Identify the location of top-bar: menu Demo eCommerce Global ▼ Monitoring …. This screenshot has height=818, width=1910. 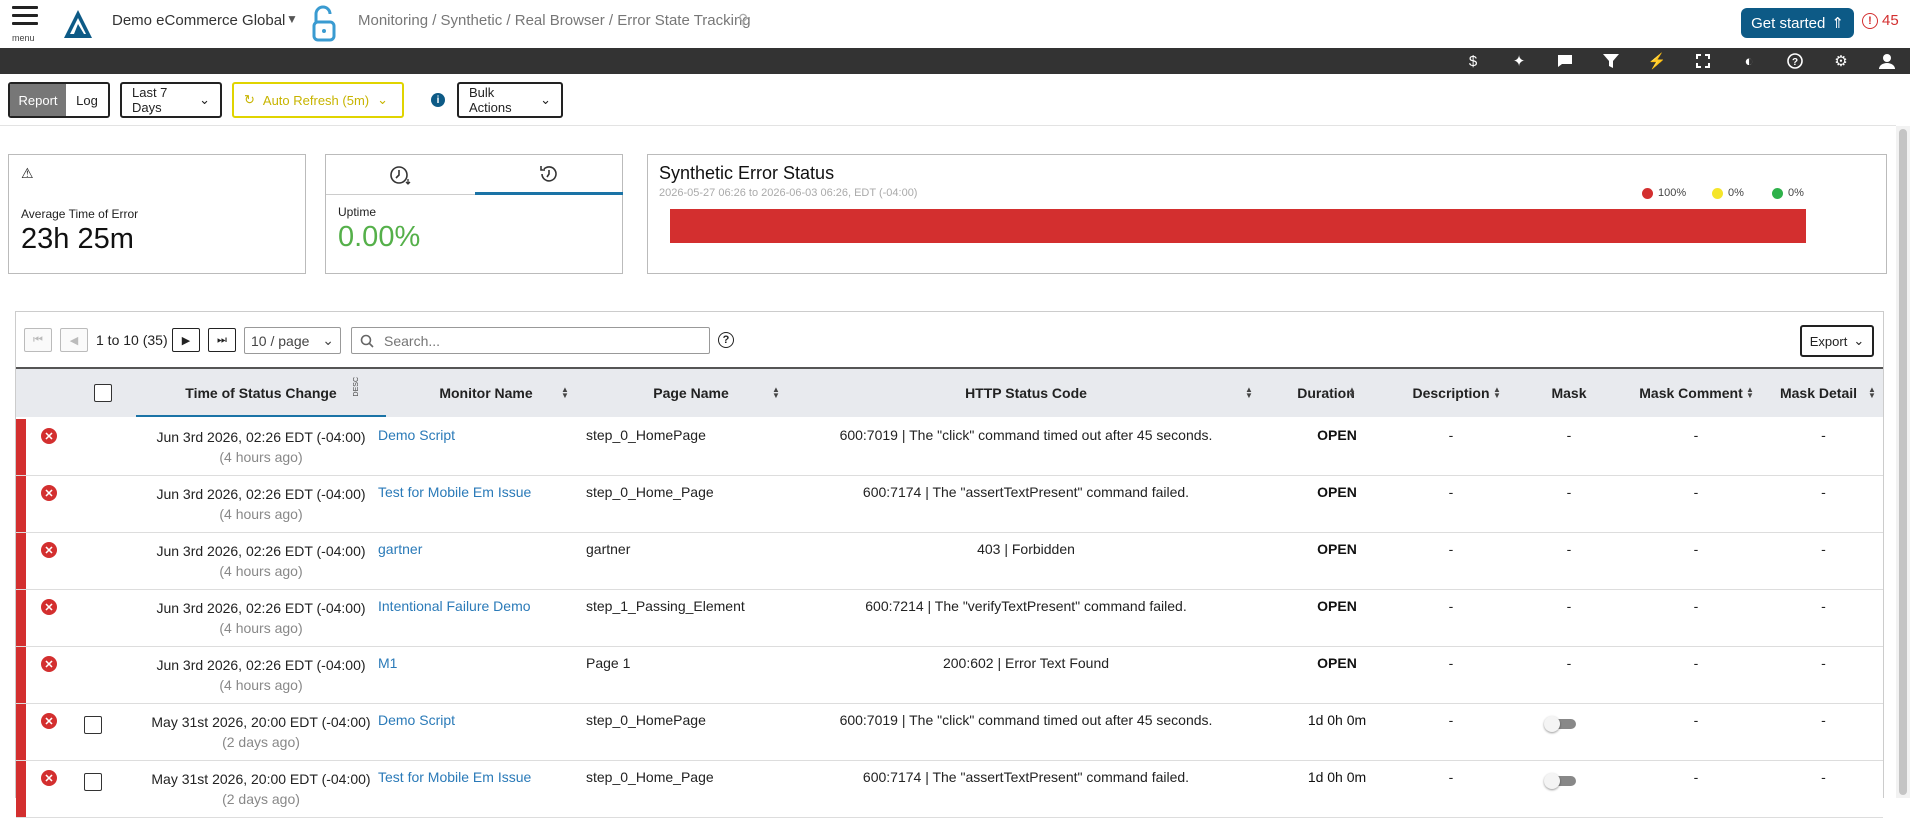
(955, 24).